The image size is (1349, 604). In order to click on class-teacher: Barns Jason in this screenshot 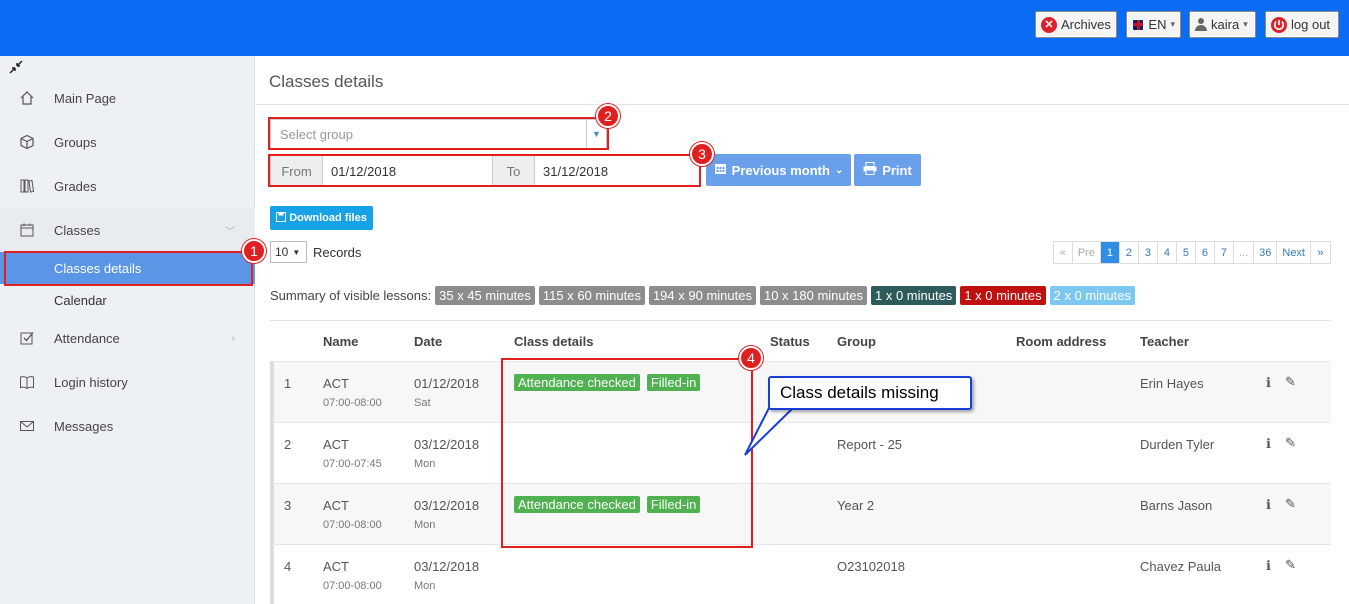, I will do `click(1176, 505)`.